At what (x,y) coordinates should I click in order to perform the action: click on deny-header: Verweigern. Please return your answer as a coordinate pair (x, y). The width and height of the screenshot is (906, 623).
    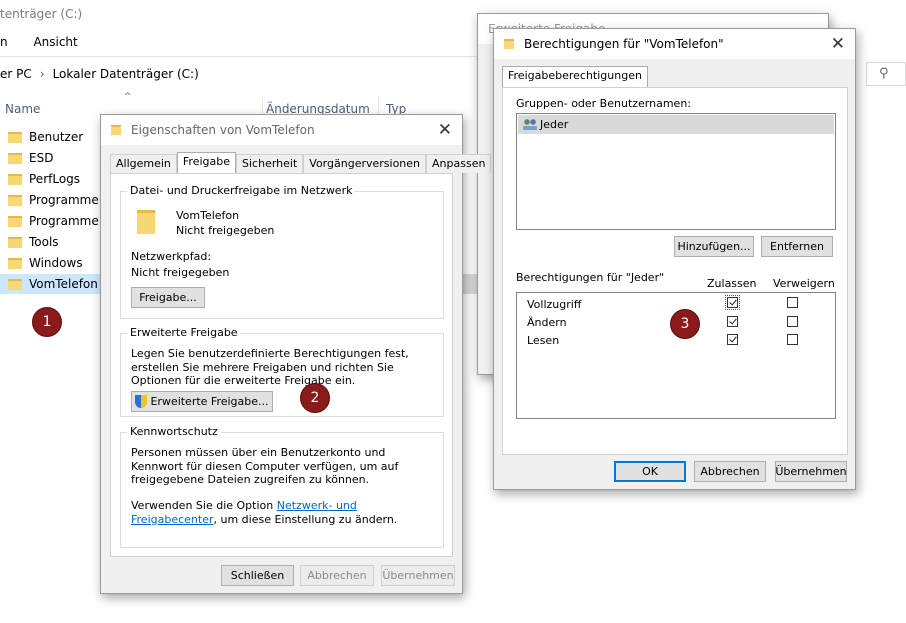
    Looking at the image, I should click on (804, 283).